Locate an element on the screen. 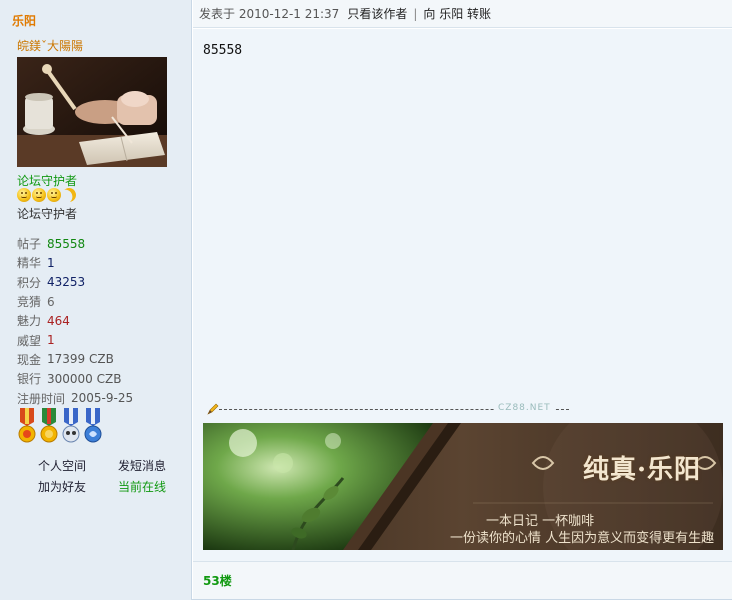  transfer-link: 向 乐阳 转账 is located at coordinates (457, 13).